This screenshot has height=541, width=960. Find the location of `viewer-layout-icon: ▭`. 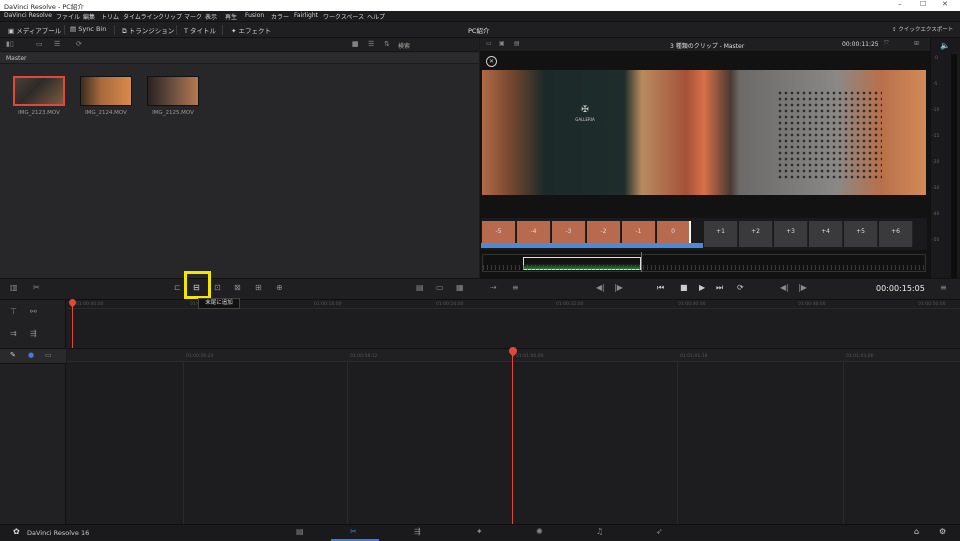

viewer-layout-icon: ▭ is located at coordinates (489, 44).